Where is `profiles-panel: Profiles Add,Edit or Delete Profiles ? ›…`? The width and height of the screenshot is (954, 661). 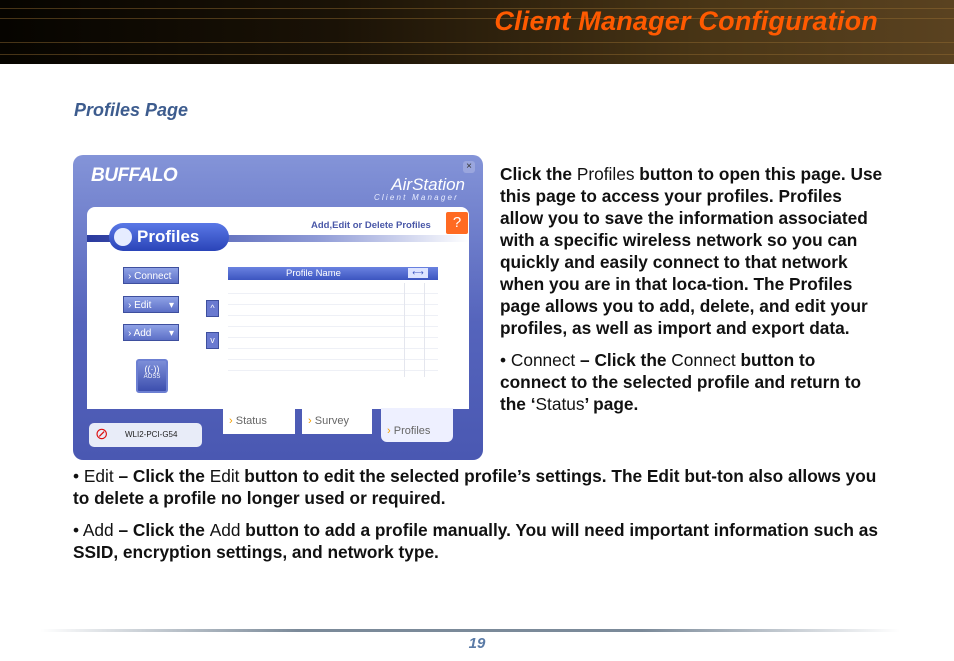 profiles-panel: Profiles Add,Edit or Delete Profiles ? ›… is located at coordinates (278, 308).